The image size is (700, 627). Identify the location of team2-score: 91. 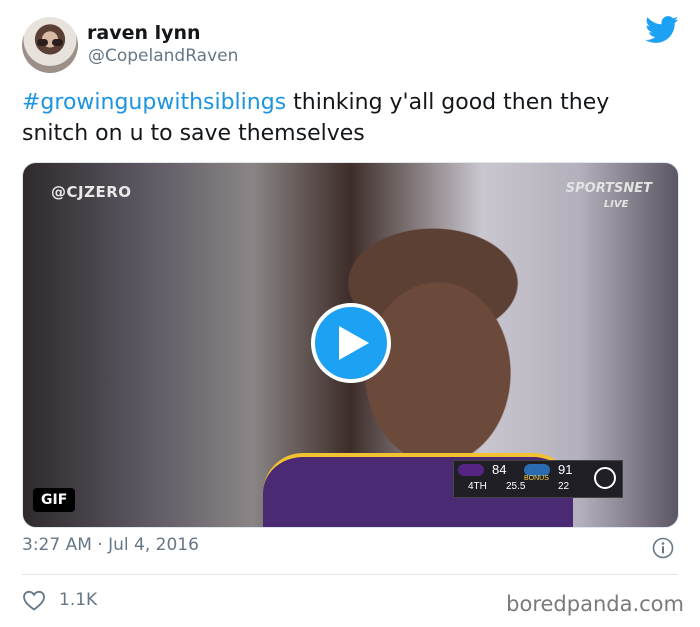
(565, 469).